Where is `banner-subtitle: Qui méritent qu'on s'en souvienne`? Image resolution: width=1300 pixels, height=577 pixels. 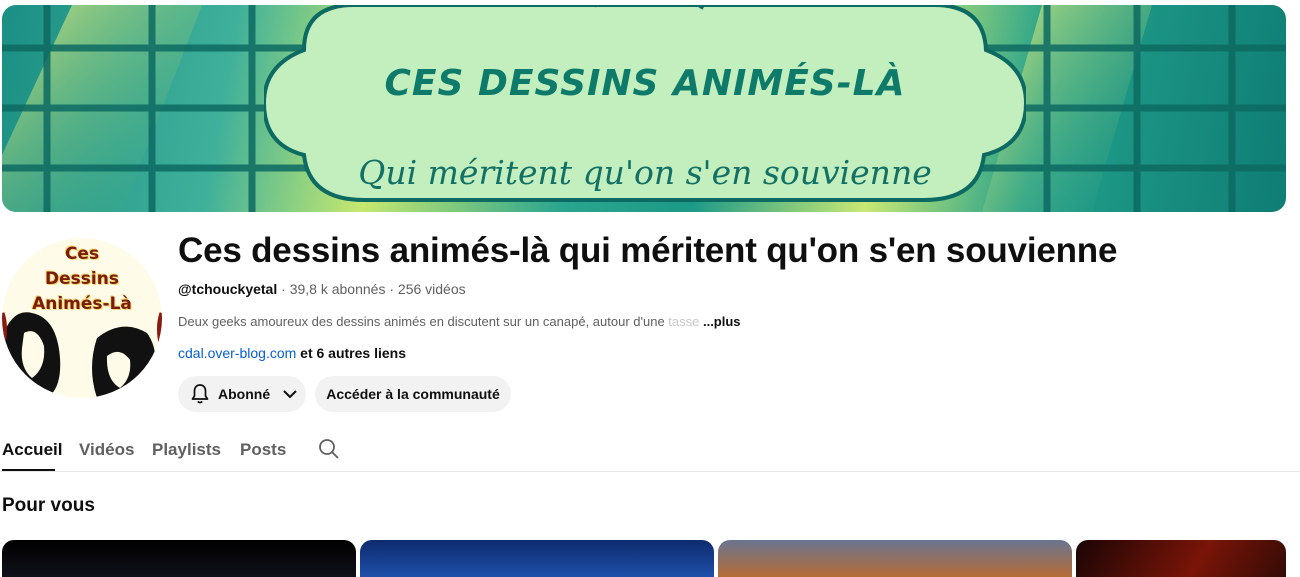 banner-subtitle: Qui méritent qu'on s'en souvienne is located at coordinates (645, 172).